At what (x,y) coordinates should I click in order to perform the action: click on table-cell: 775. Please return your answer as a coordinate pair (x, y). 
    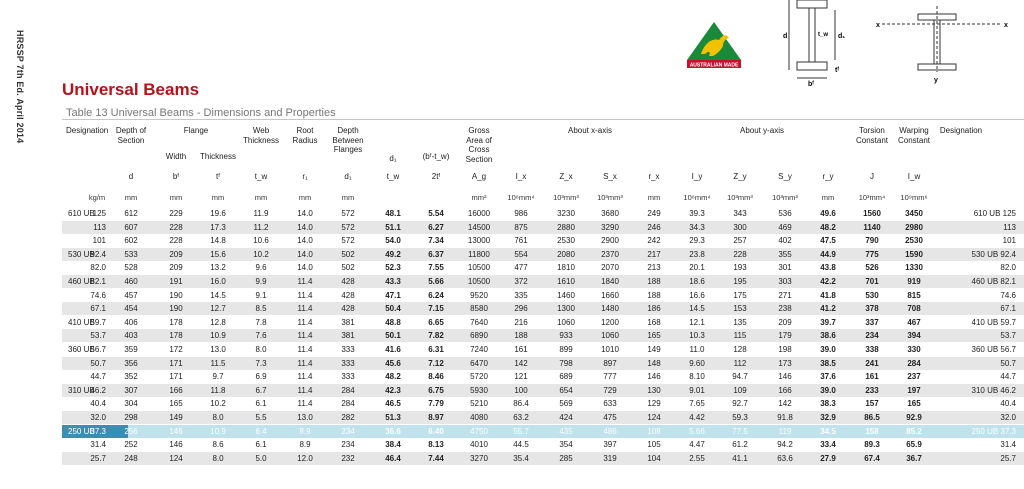
    Looking at the image, I should click on (872, 254).